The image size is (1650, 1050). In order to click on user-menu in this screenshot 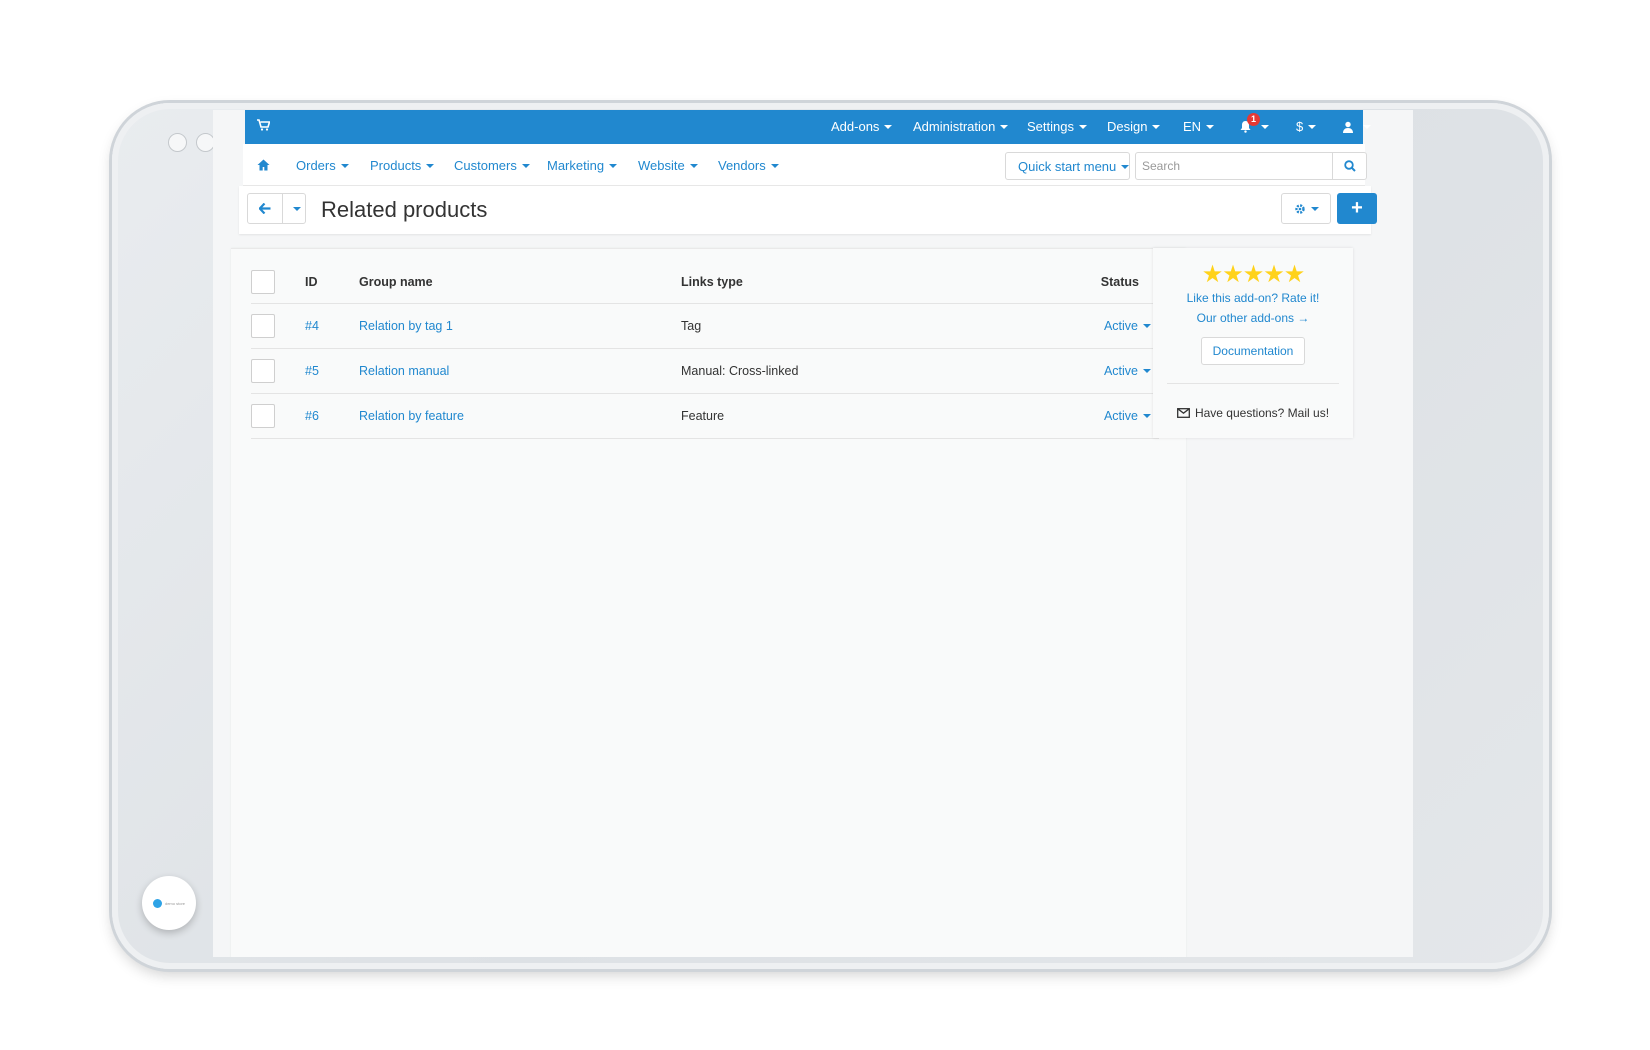, I will do `click(1356, 126)`.